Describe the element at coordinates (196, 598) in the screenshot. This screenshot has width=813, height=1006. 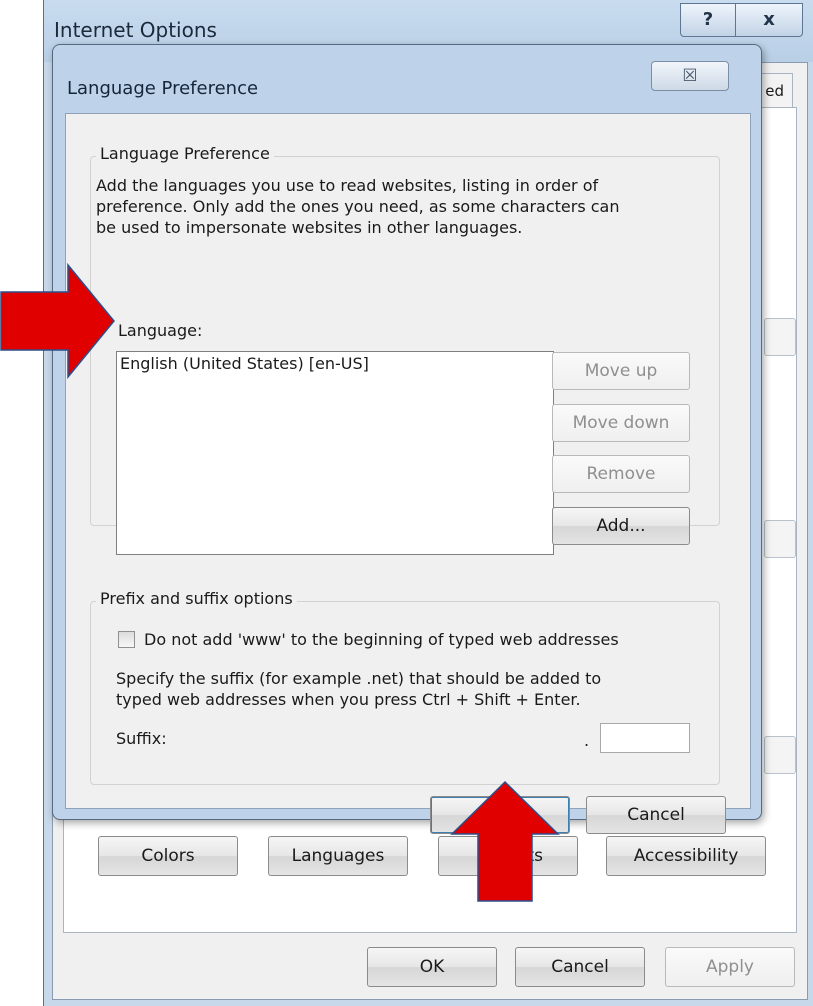
I see `prefix-suffix-legend: Prefix and suffix options` at that location.